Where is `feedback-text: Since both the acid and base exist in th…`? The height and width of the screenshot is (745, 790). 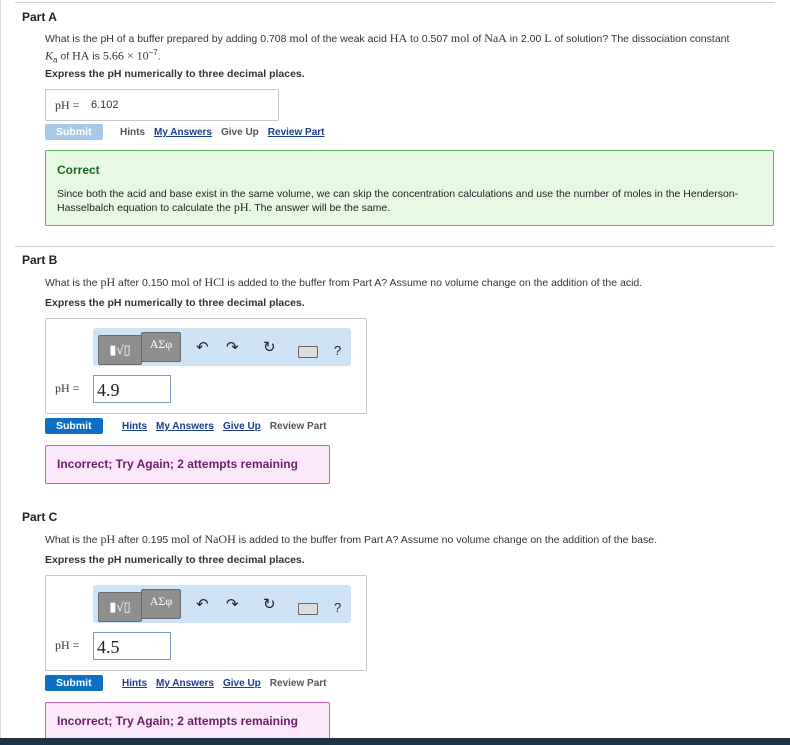 feedback-text: Since both the acid and base exist in th… is located at coordinates (407, 201).